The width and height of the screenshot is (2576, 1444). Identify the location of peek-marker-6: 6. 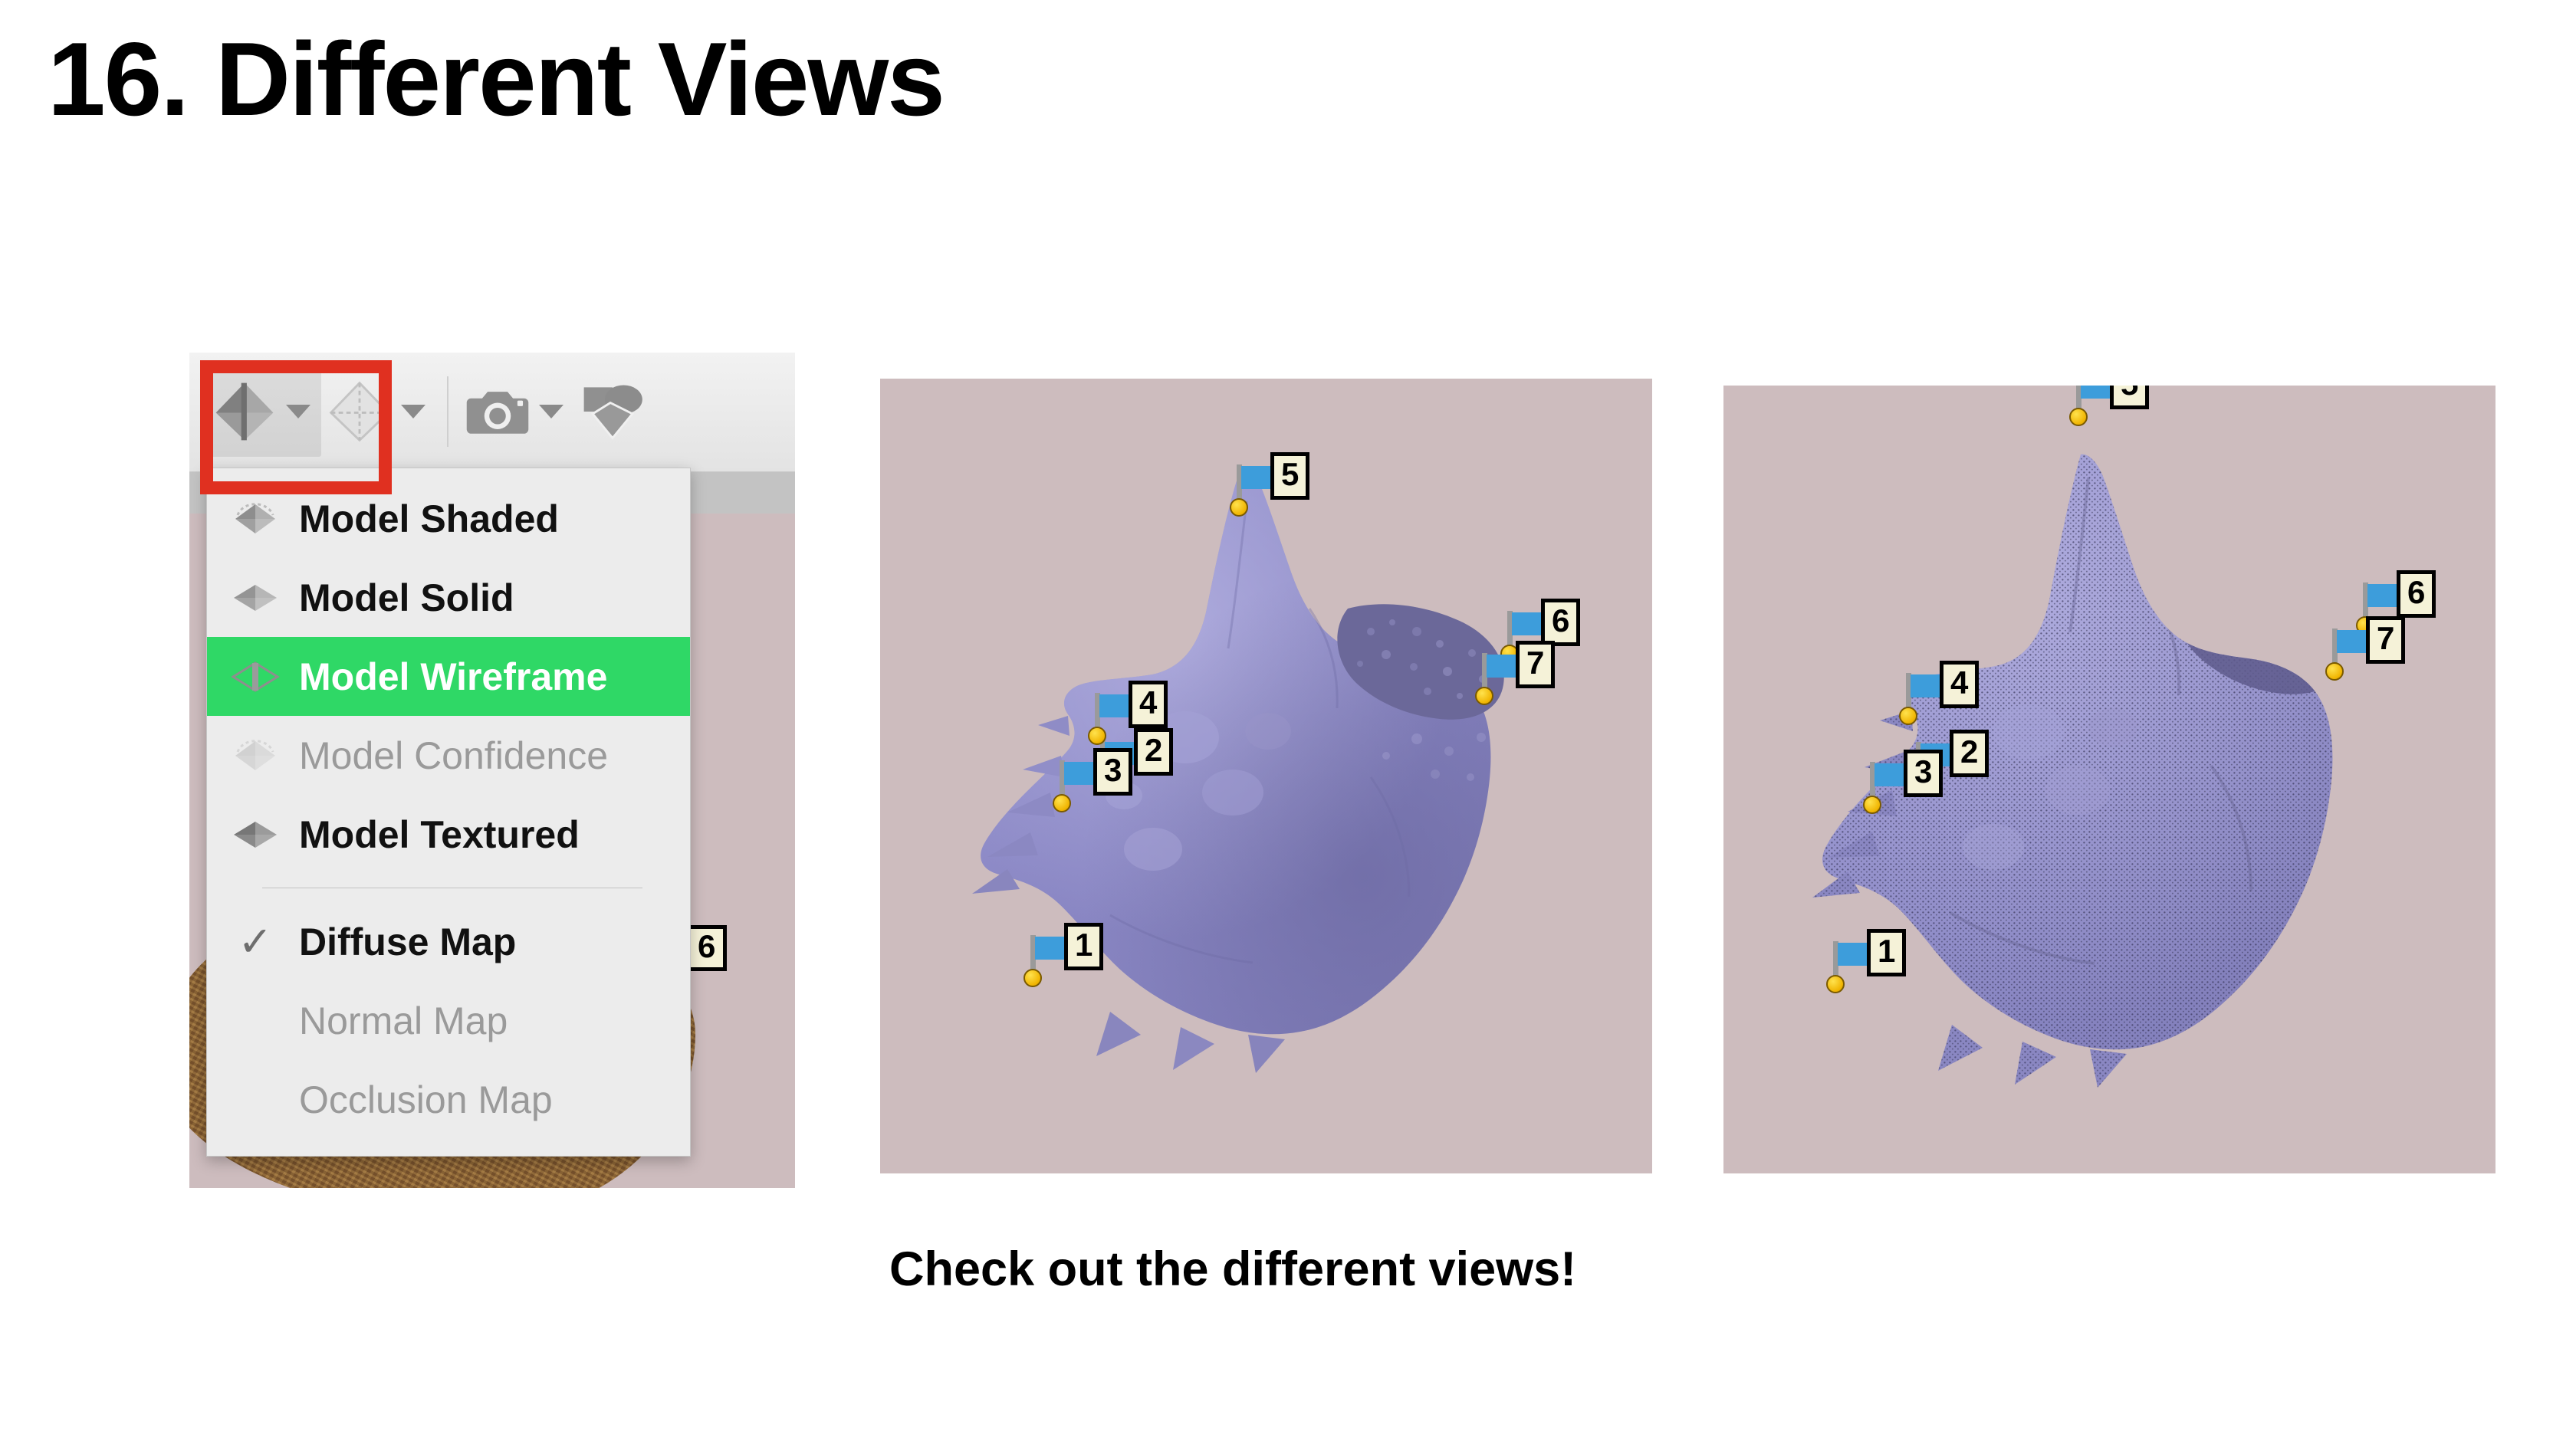
(707, 948).